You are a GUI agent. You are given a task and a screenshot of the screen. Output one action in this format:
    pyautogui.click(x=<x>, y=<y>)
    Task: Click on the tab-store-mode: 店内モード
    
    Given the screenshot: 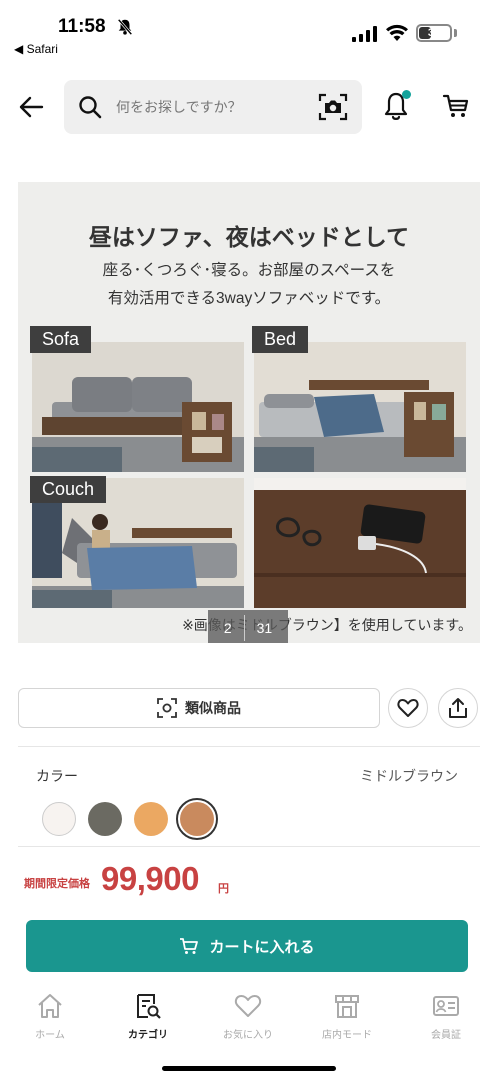 What is the action you would take?
    pyautogui.click(x=347, y=1020)
    